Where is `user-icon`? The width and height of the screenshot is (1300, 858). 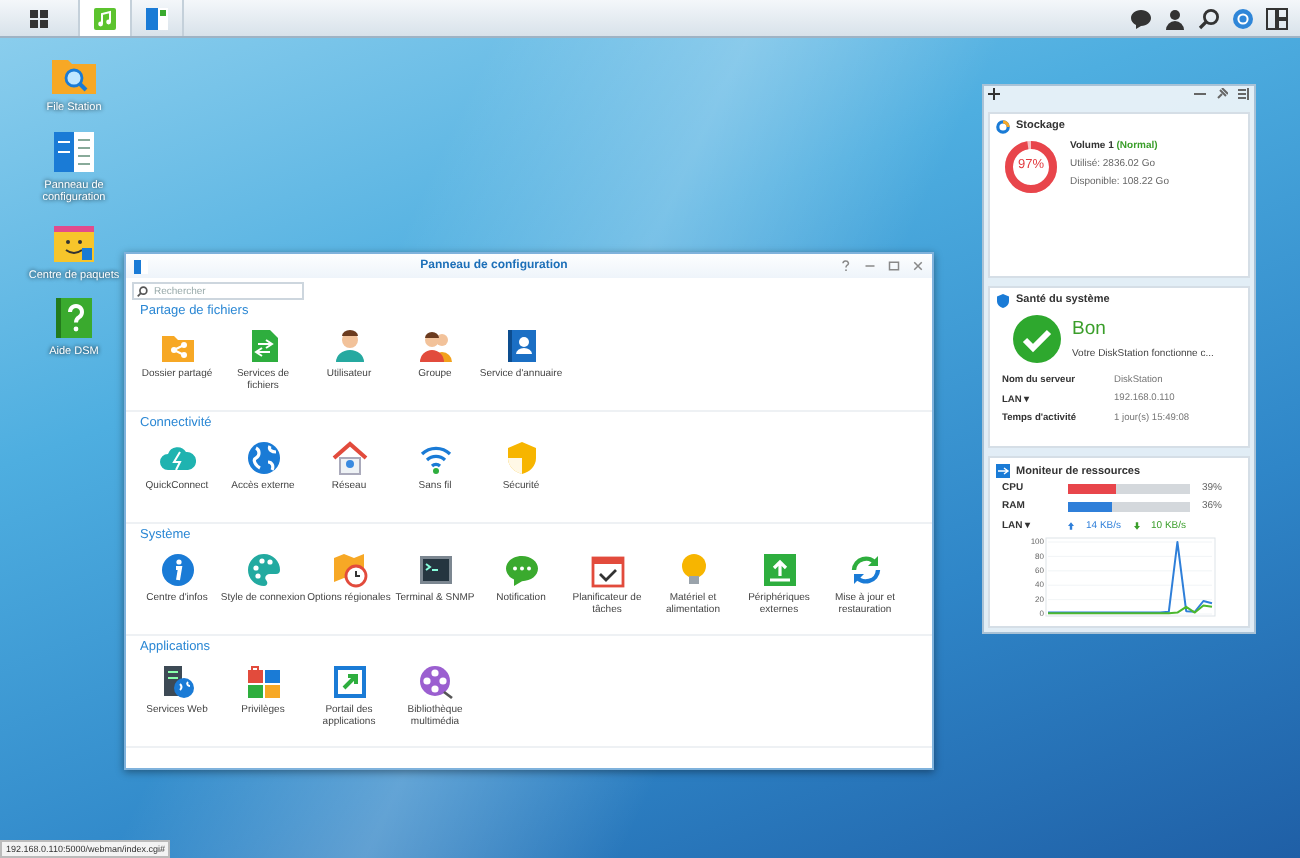
user-icon is located at coordinates (1175, 18).